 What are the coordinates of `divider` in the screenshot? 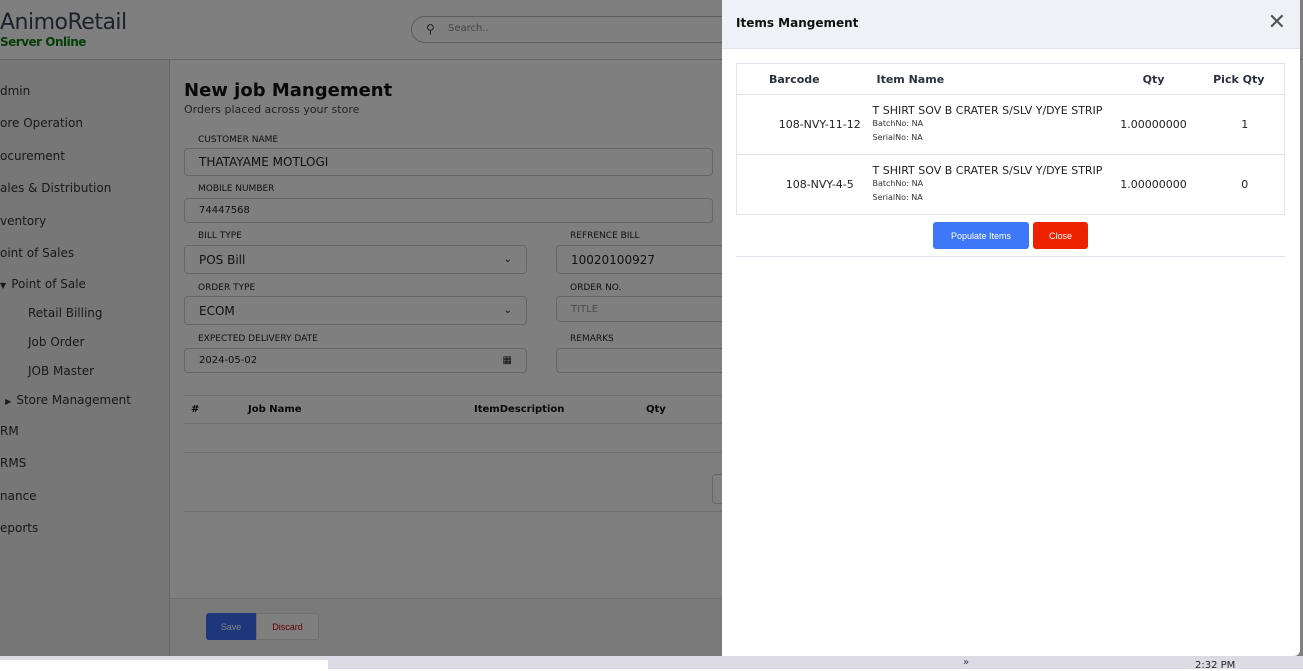 It's located at (1010, 256).